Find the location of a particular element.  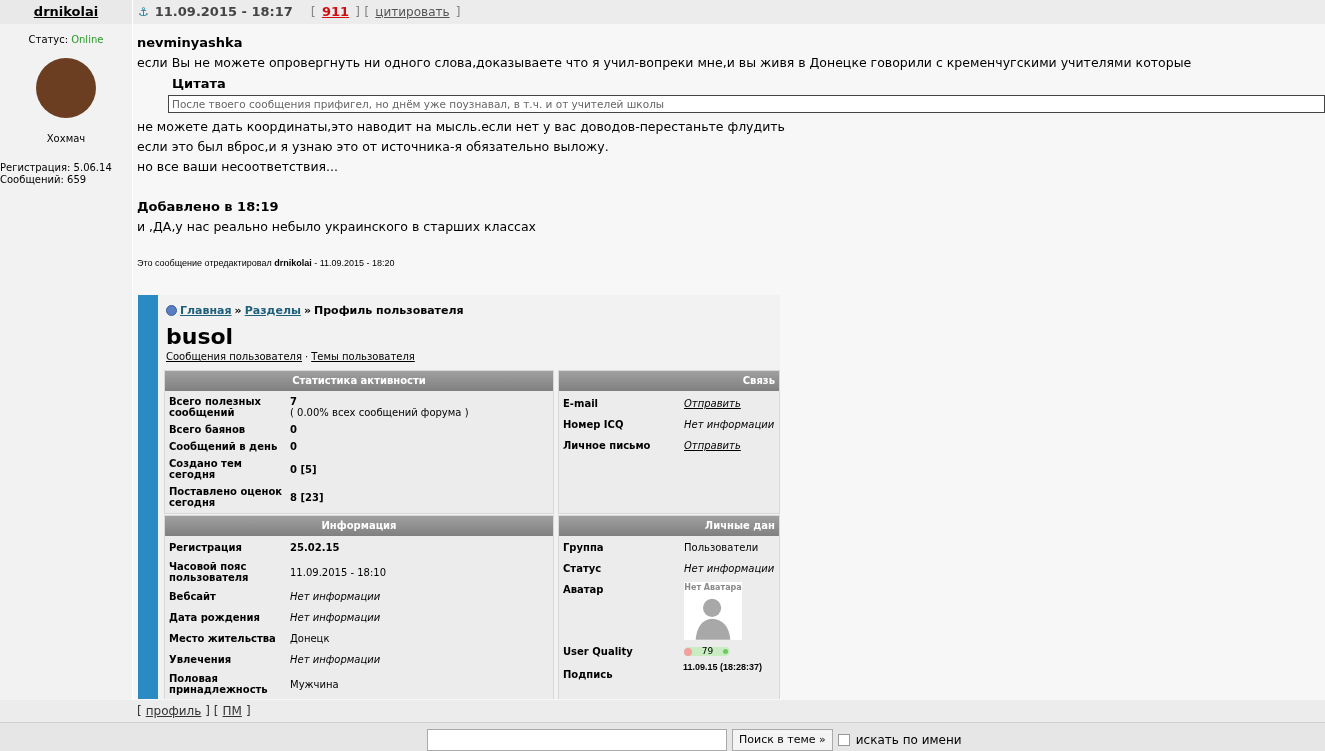

profile-username: busol is located at coordinates (200, 337).